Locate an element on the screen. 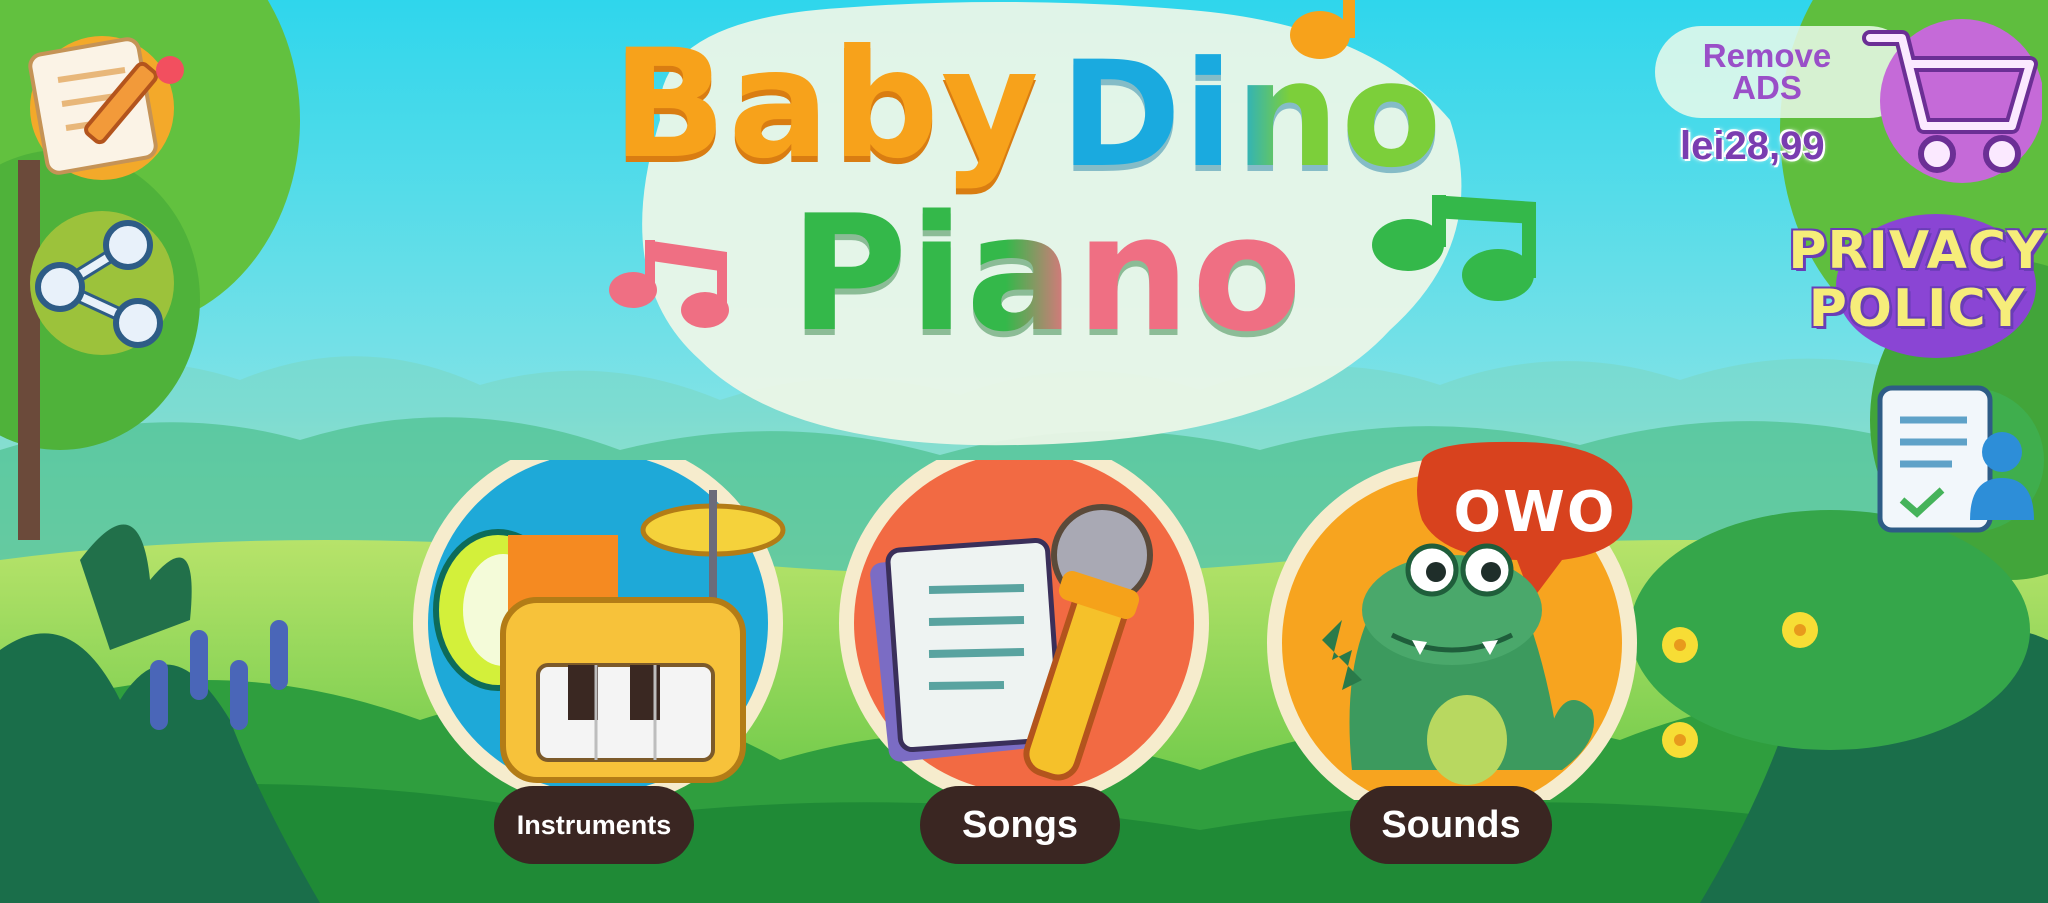  shopping-cart-icon is located at coordinates (1953, 101).